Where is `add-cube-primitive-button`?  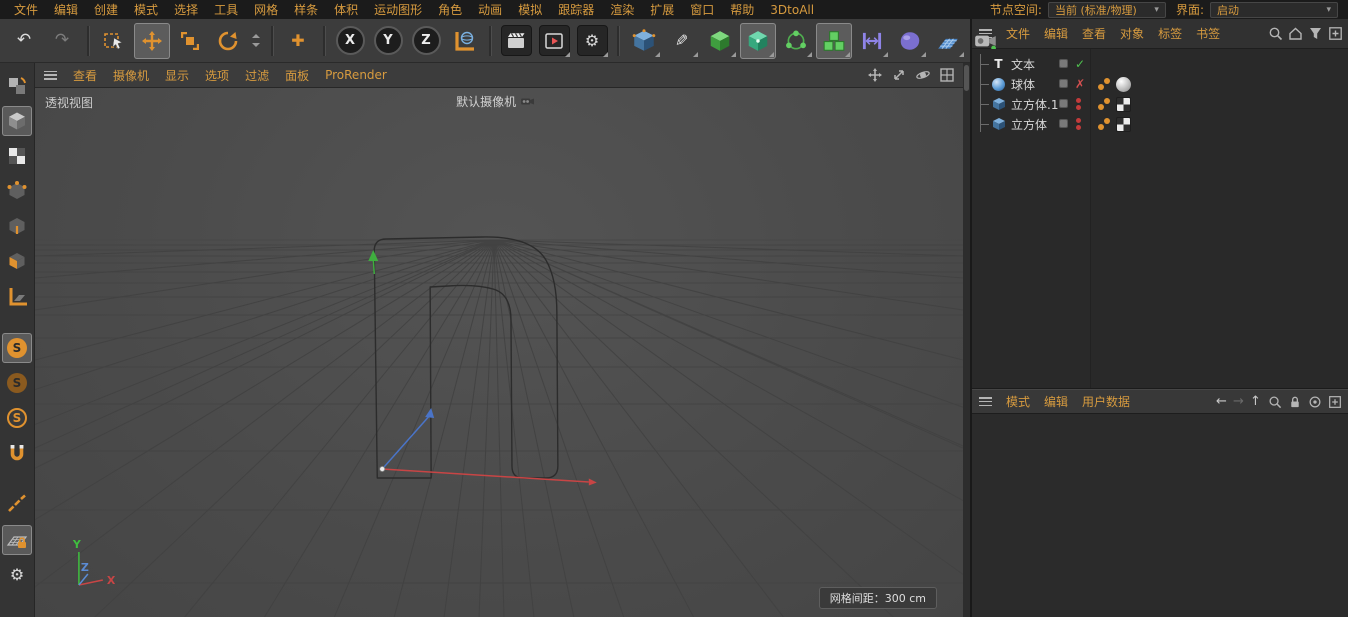
add-cube-primitive-button is located at coordinates (644, 41).